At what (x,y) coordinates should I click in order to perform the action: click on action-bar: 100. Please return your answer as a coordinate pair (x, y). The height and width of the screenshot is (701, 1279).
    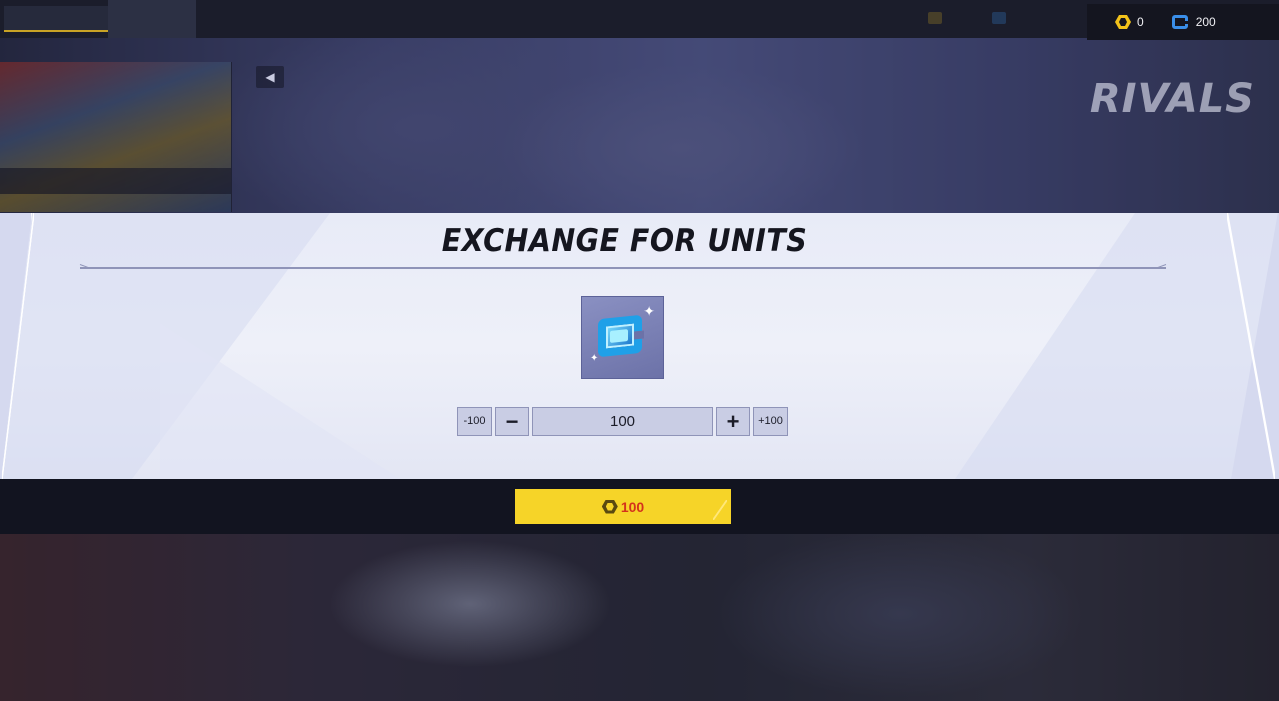
    Looking at the image, I should click on (639, 506).